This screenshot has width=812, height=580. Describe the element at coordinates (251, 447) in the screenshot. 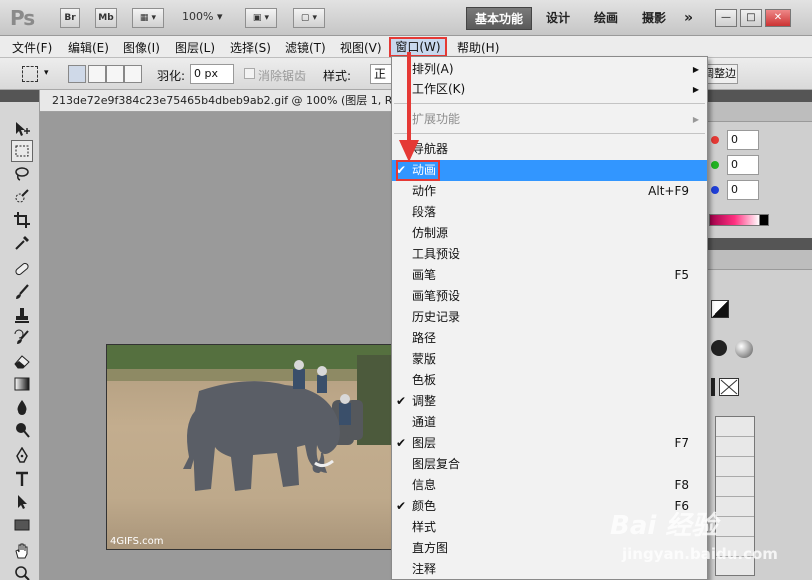

I see `elephant-gif-image: 4GIFS.com` at that location.